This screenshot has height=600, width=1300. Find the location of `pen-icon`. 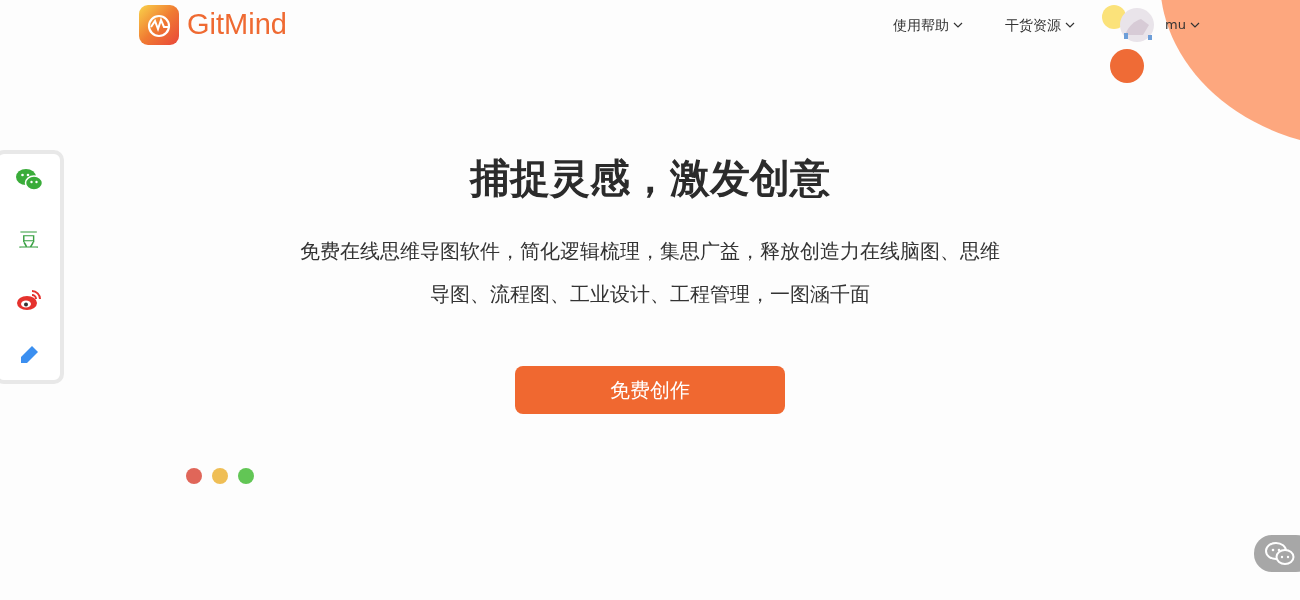

pen-icon is located at coordinates (29, 355).